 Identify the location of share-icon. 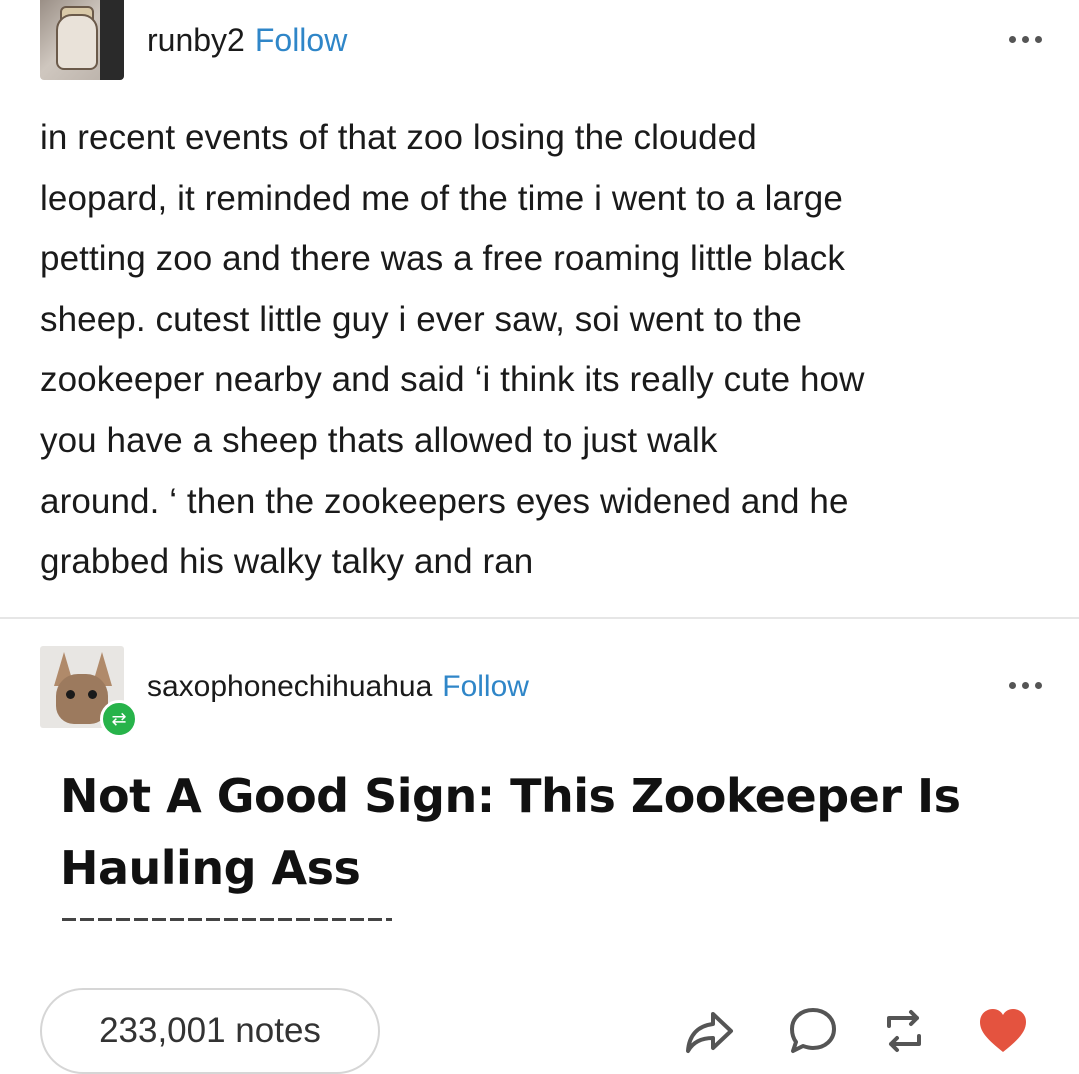
(710, 1031).